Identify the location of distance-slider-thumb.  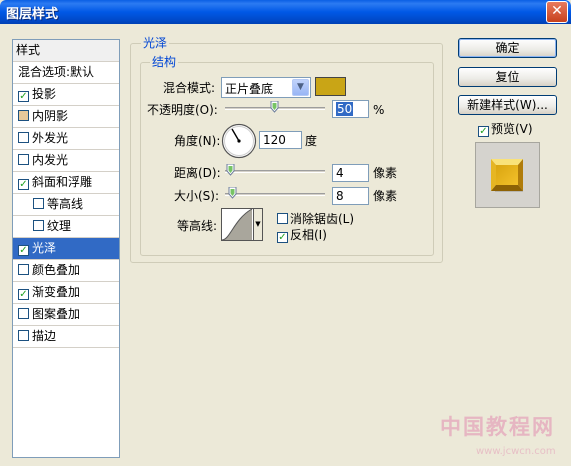
(230, 170).